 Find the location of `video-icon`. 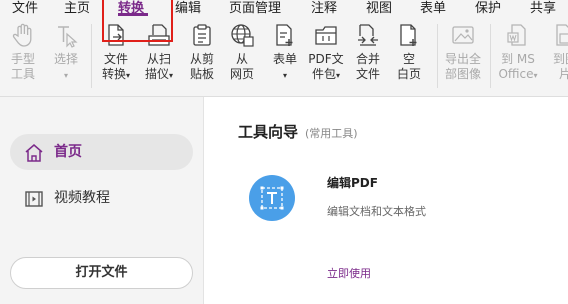

video-icon is located at coordinates (34, 199).